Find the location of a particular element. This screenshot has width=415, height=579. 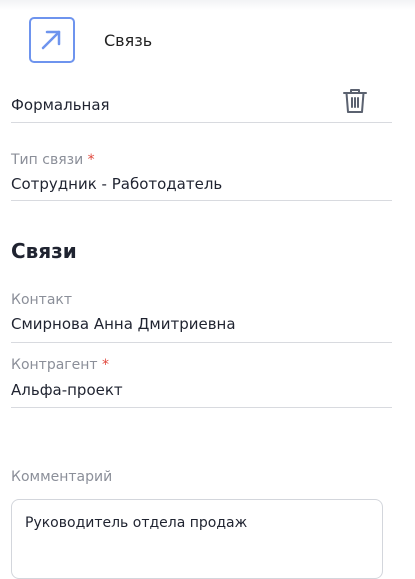

header-bar: Связь is located at coordinates (207, 37).